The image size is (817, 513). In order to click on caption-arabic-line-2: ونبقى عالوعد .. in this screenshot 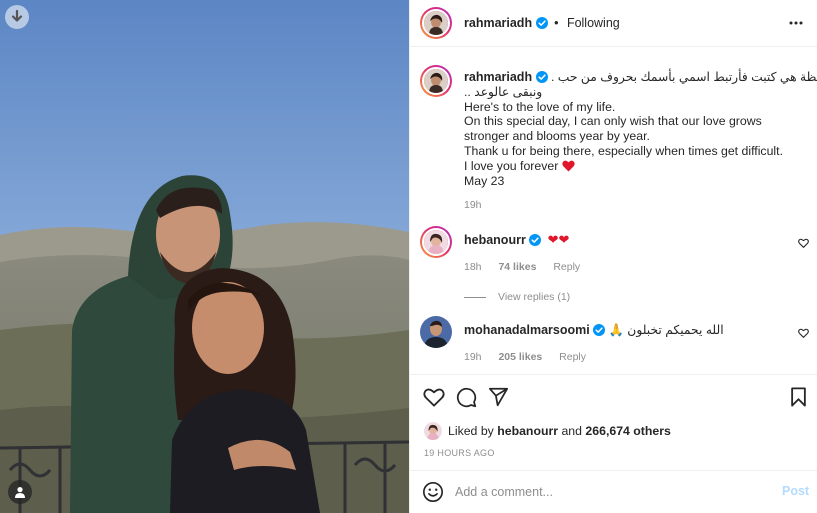, I will do `click(503, 91)`.